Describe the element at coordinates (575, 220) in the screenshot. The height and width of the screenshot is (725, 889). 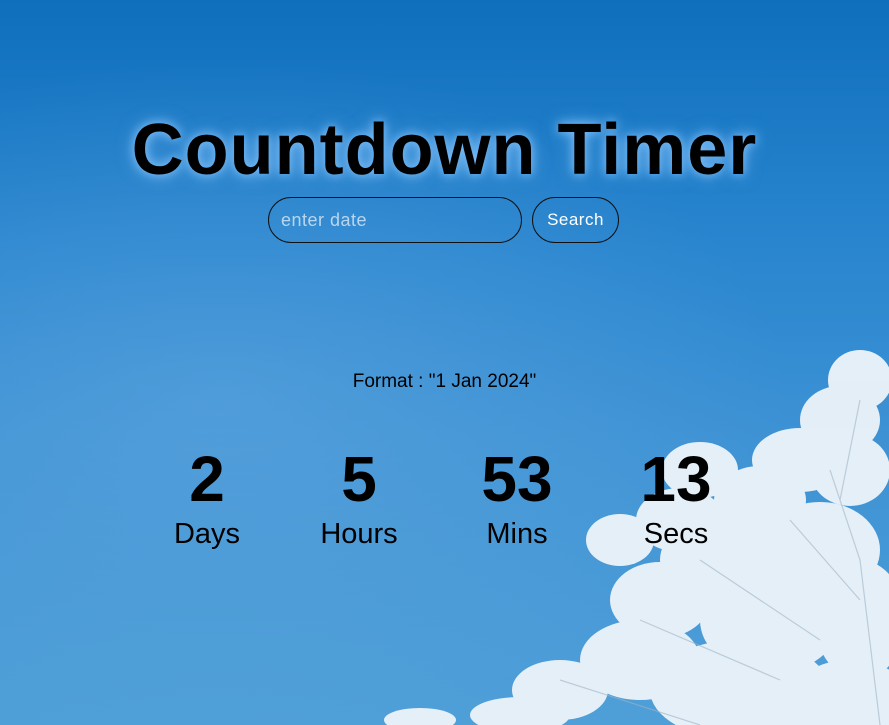
I see `search-button: Search` at that location.